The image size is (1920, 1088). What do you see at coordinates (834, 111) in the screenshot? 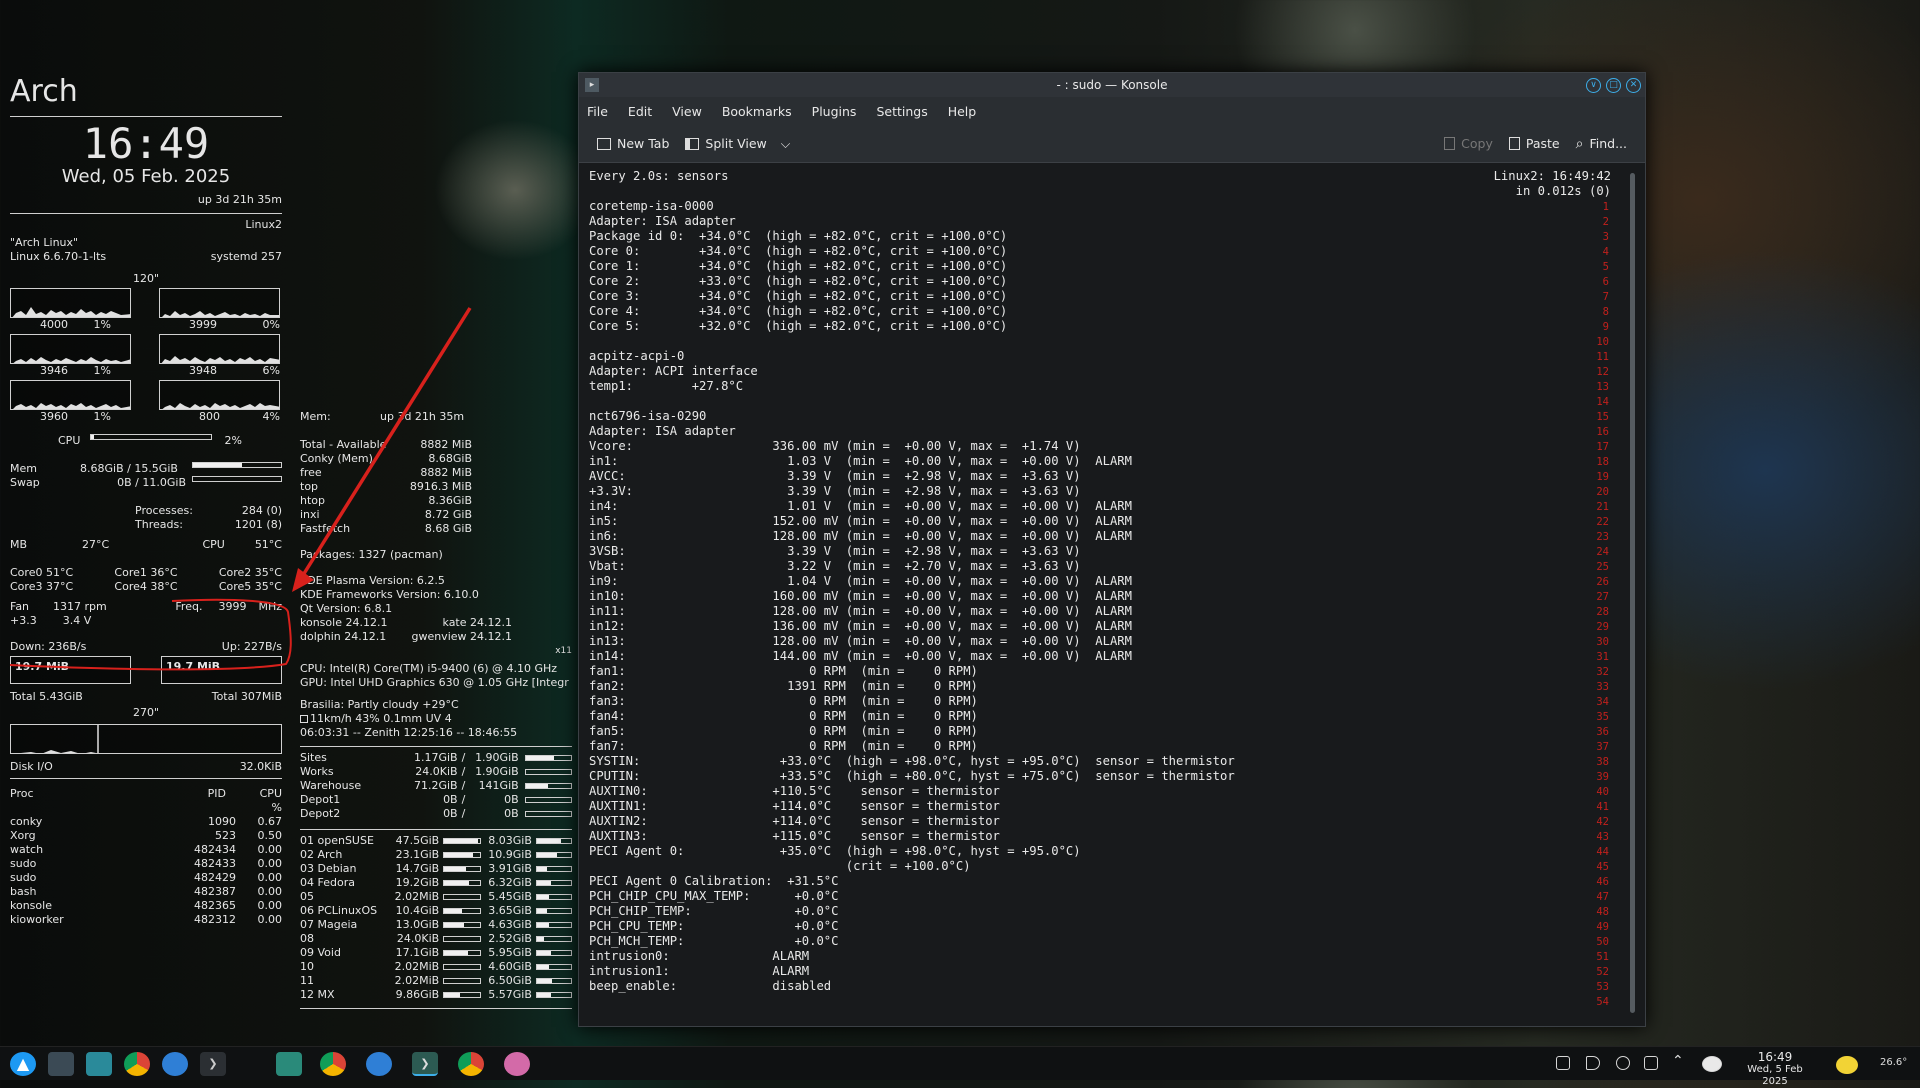
I see `menu-plugins: Plugins` at bounding box center [834, 111].